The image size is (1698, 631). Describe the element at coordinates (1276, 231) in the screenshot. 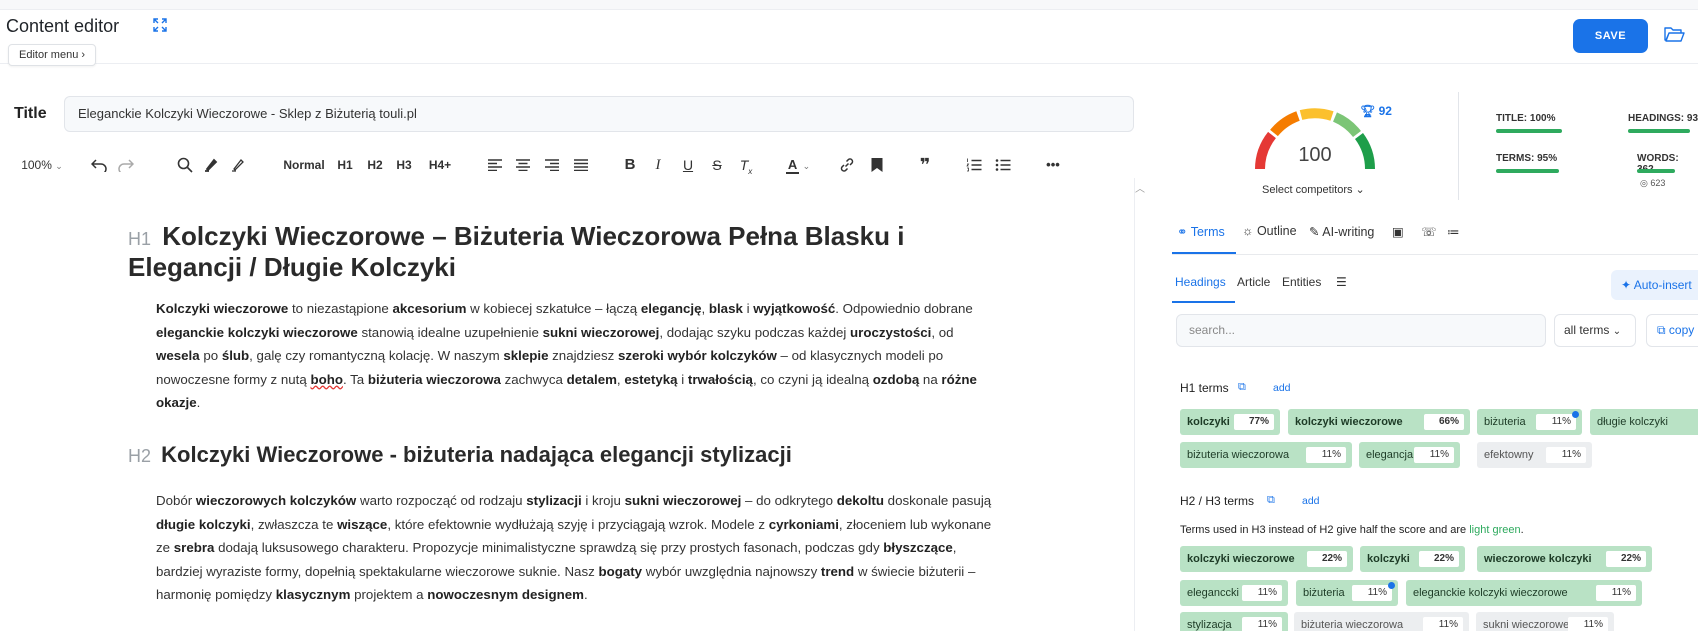

I see `tab-outline-label: Outline` at that location.